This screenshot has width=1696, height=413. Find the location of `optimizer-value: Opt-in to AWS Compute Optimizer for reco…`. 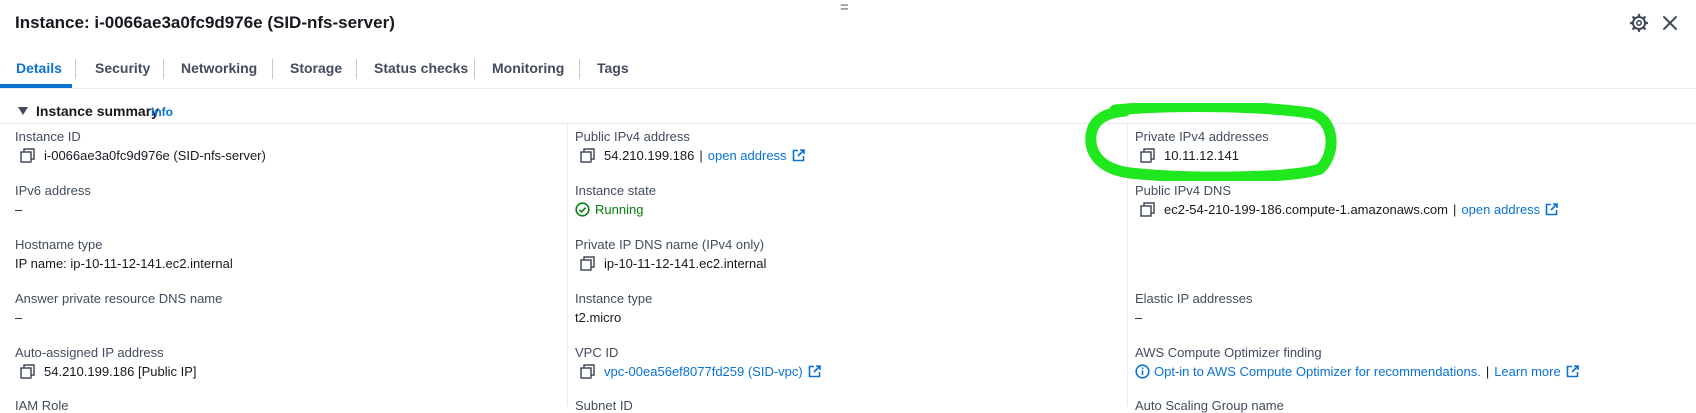

optimizer-value: Opt-in to AWS Compute Optimizer for reco… is located at coordinates (1357, 371).